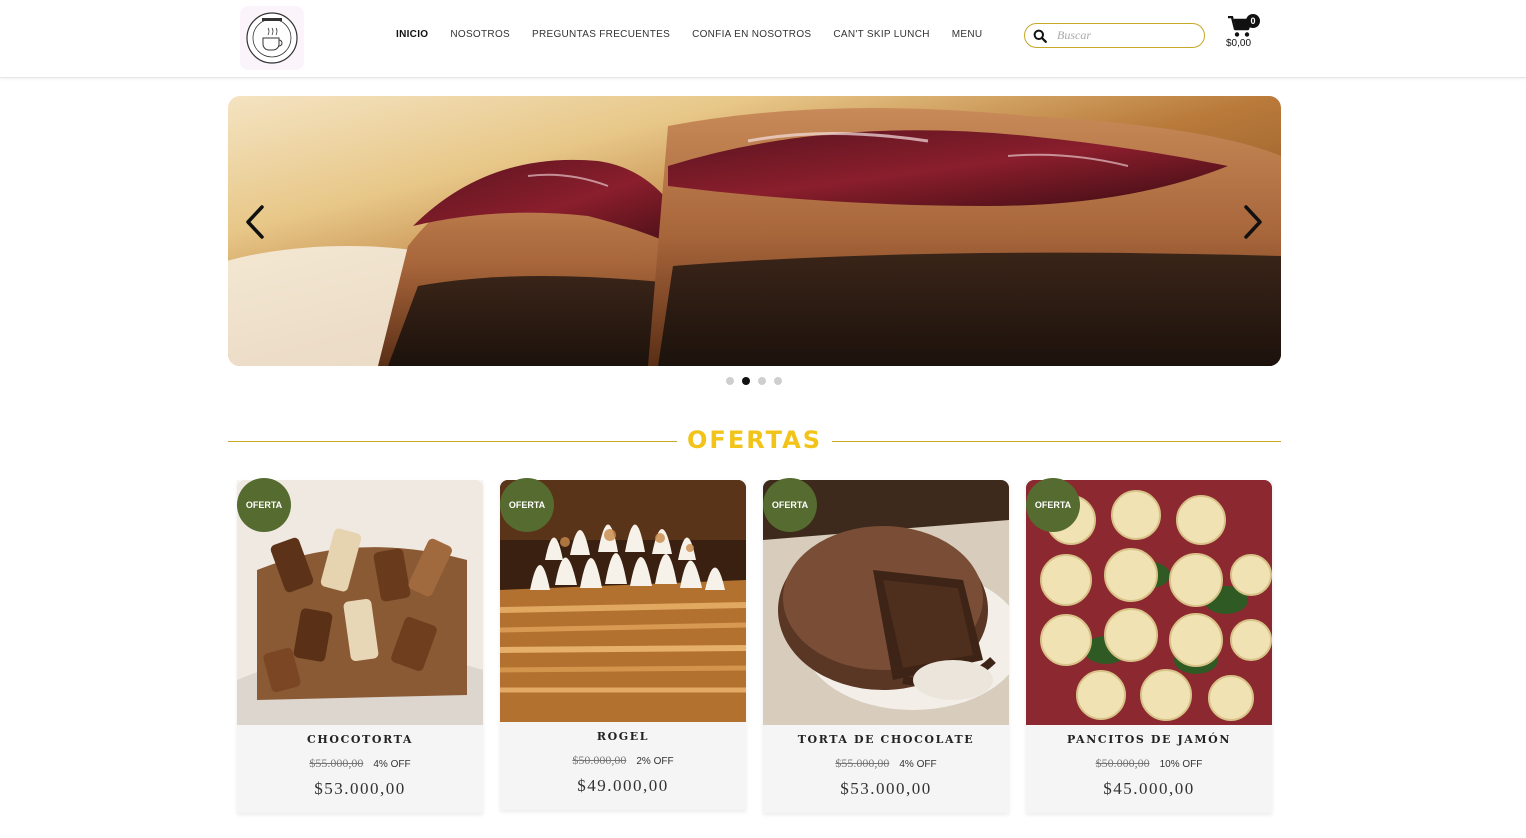  I want to click on logo, so click(272, 38).